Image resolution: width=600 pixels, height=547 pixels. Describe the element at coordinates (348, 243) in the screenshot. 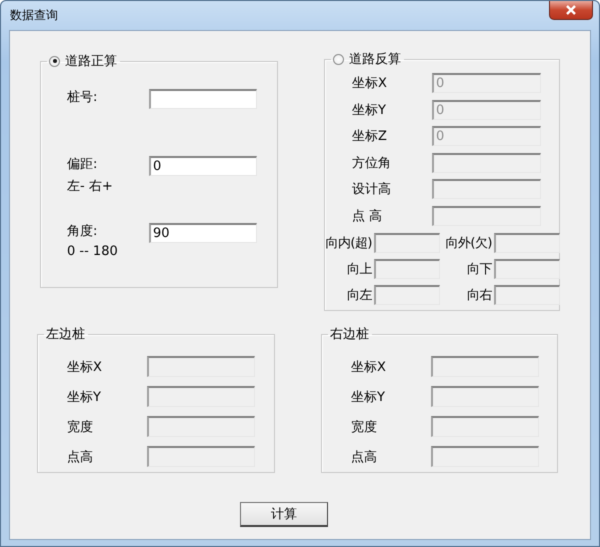

I see `field-label: 向内(超)` at that location.